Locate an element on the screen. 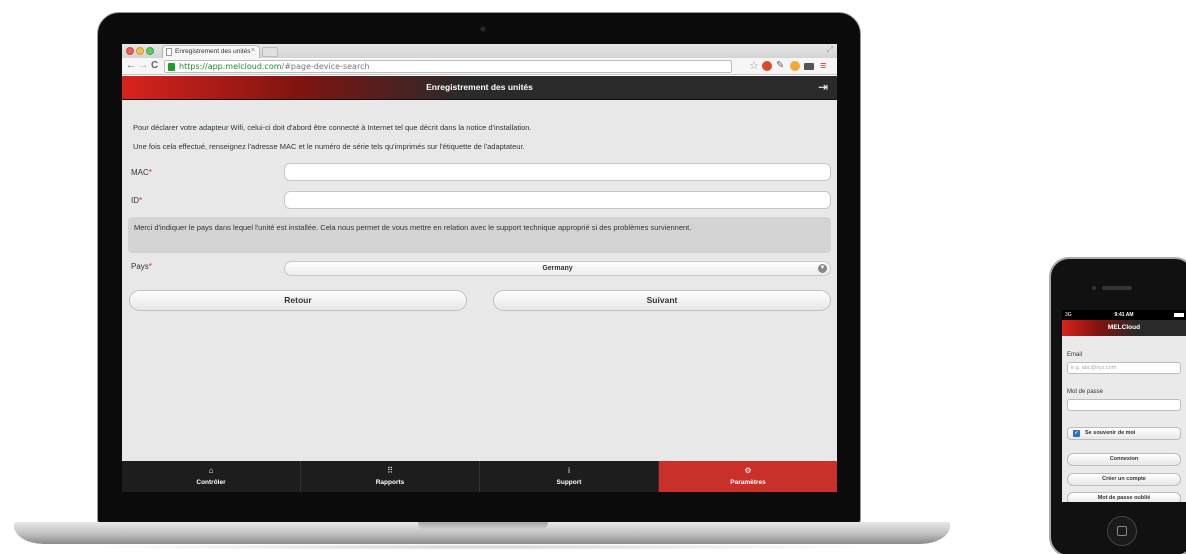 The image size is (1186, 554). url-path: /#page-device-search is located at coordinates (325, 66).